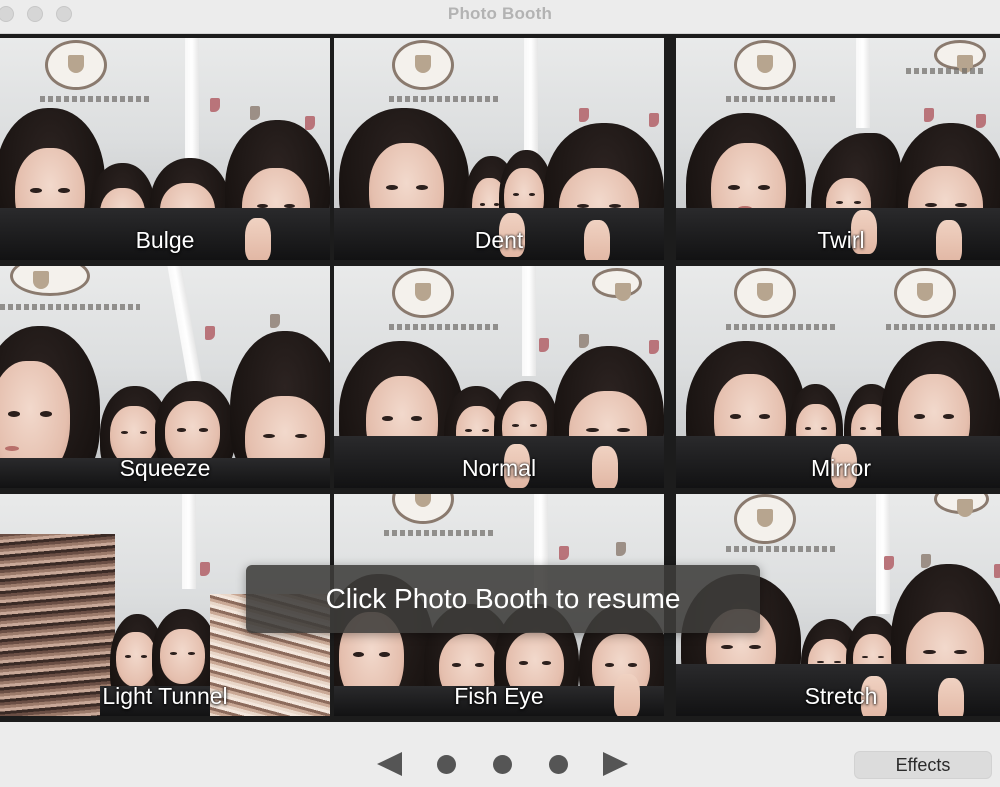  What do you see at coordinates (615, 764) in the screenshot?
I see `next-page-arrow-icon` at bounding box center [615, 764].